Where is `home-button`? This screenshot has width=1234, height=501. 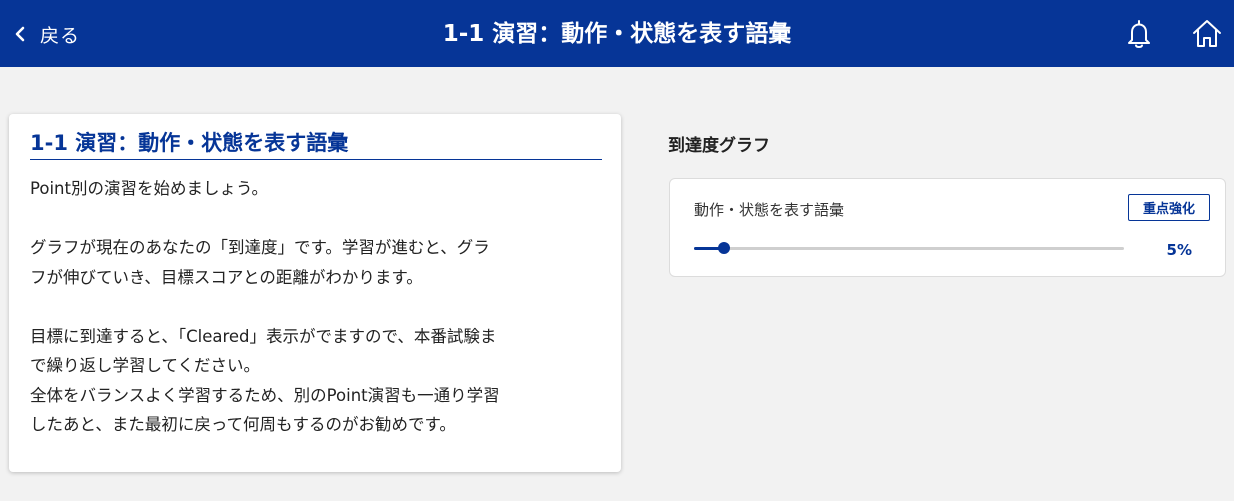
home-button is located at coordinates (1207, 34).